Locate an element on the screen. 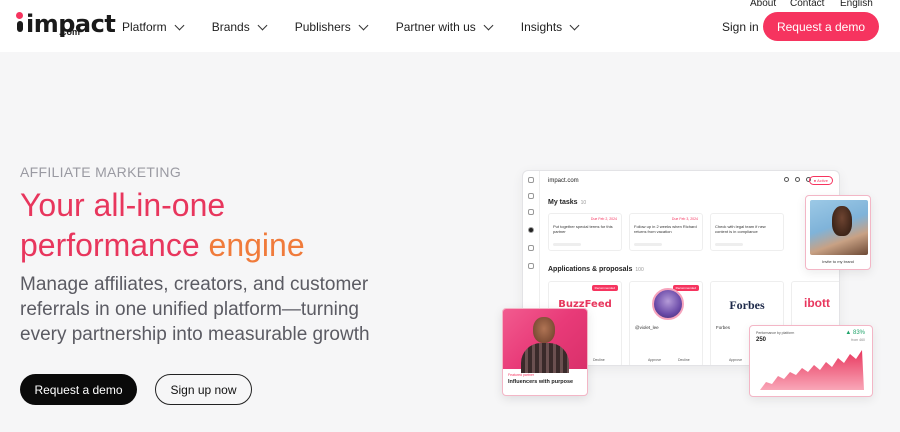 The height and width of the screenshot is (432, 900). headline-line-2-a: performance is located at coordinates (114, 245).